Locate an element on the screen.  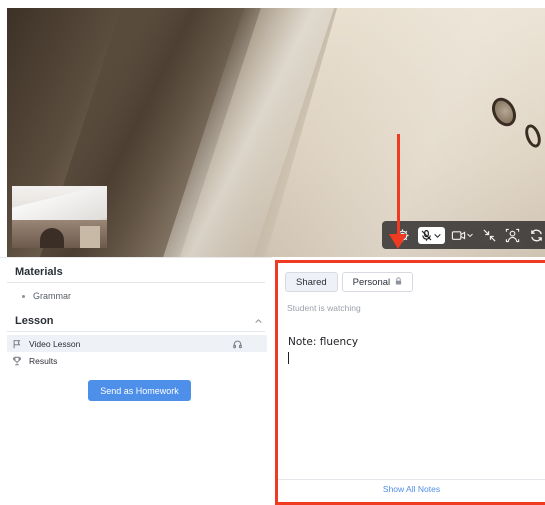
materials-item-label: Grammar is located at coordinates (52, 296).